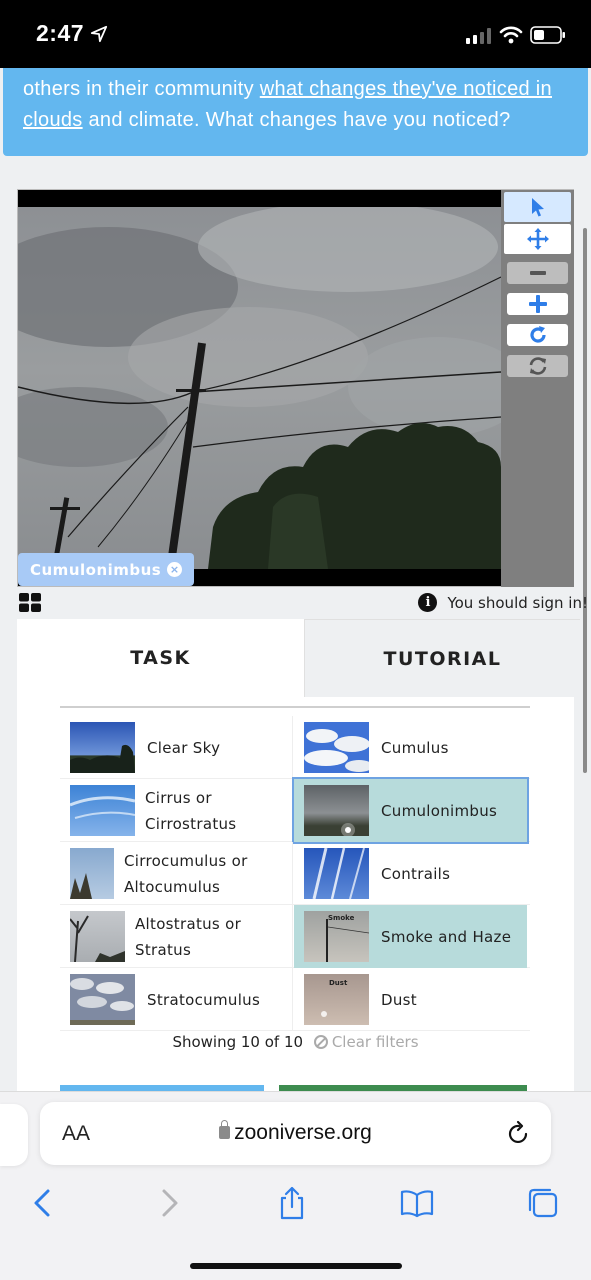 The width and height of the screenshot is (591, 1280). What do you see at coordinates (375, 1042) in the screenshot?
I see `clear-filters-label: Clear filters` at bounding box center [375, 1042].